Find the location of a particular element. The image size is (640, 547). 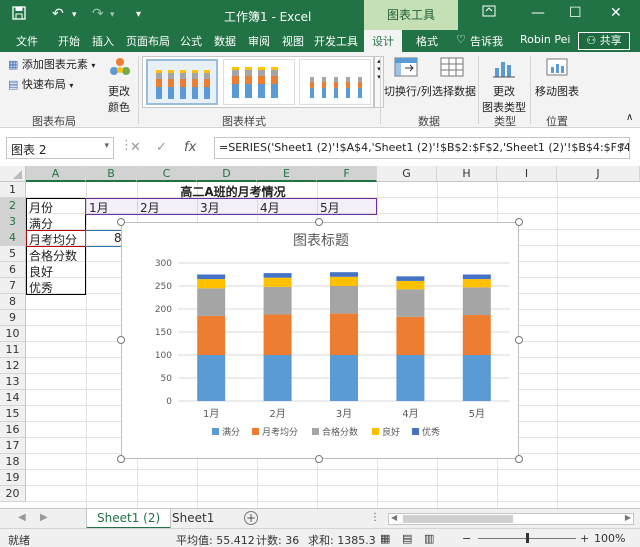

zoom-in-icon: + is located at coordinates (584, 538).